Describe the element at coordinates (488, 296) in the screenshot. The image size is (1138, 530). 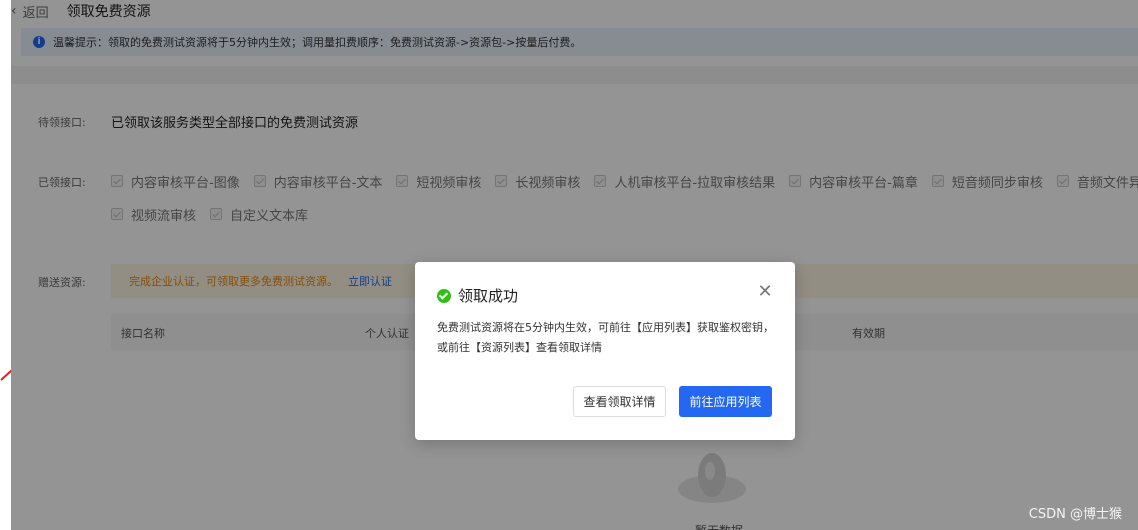
I see `dialog-title: 领取成功` at that location.